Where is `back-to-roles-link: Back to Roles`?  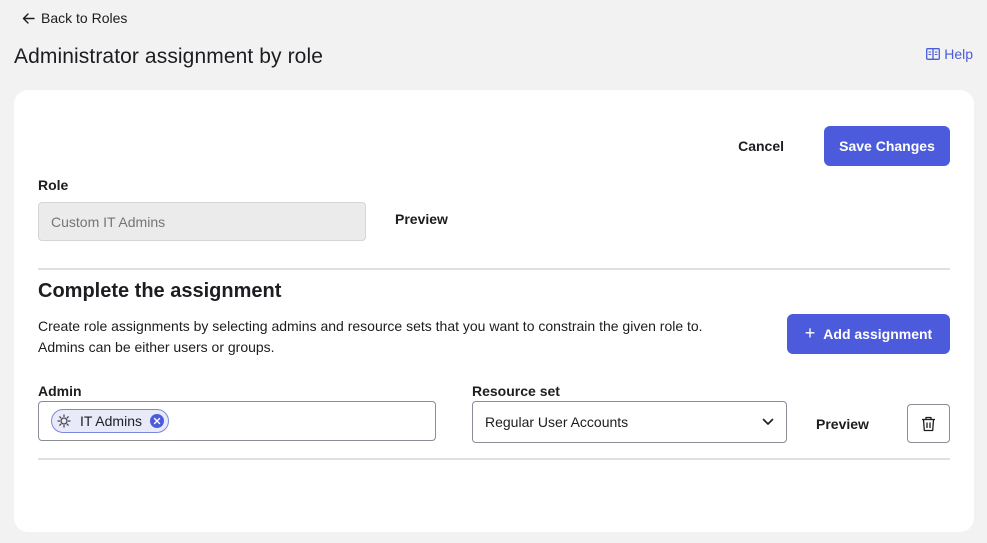
back-to-roles-link: Back to Roles is located at coordinates (74, 18).